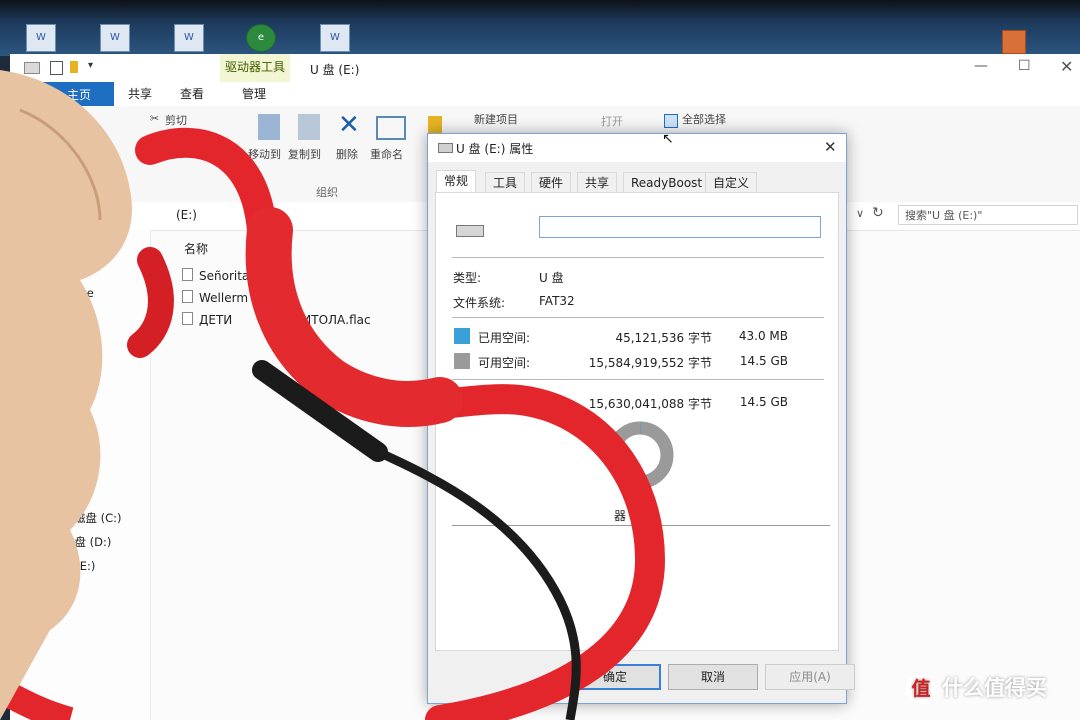 The width and height of the screenshot is (1080, 720). What do you see at coordinates (557, 301) in the screenshot?
I see `filesystem-value: FAT32` at bounding box center [557, 301].